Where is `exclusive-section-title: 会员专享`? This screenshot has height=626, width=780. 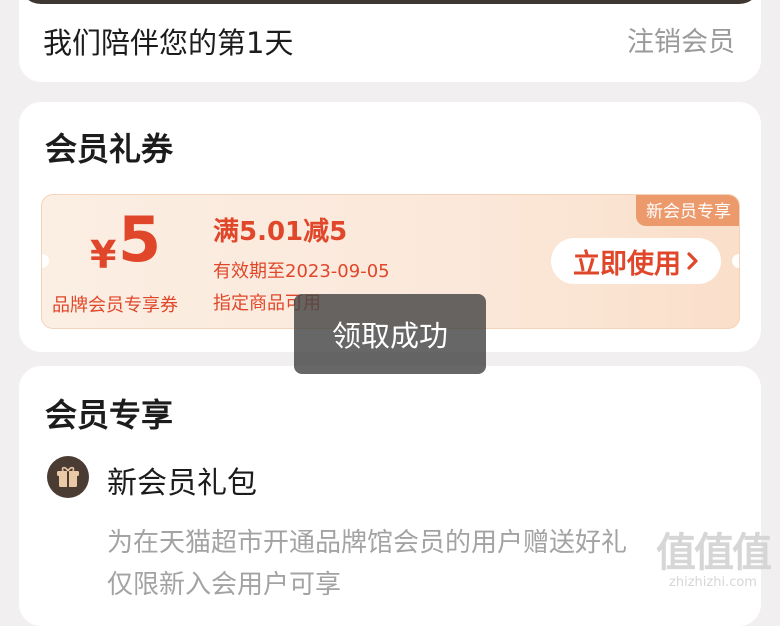
exclusive-section-title: 会员专享 is located at coordinates (109, 415).